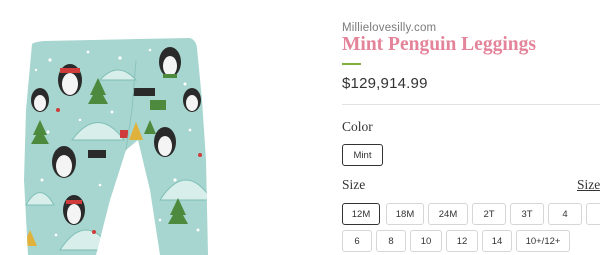 The height and width of the screenshot is (255, 600). I want to click on size-option: 10, so click(426, 241).